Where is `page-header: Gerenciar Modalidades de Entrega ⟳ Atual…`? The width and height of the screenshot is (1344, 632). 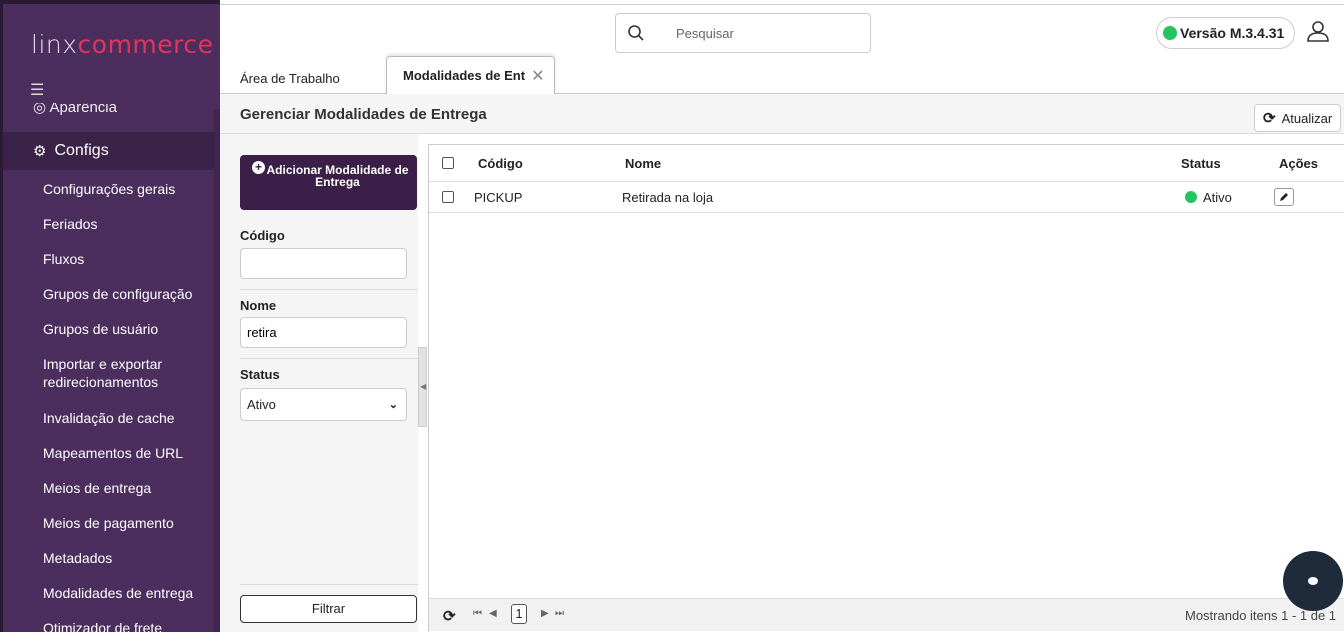 page-header: Gerenciar Modalidades de Entrega ⟳ Atual… is located at coordinates (782, 114).